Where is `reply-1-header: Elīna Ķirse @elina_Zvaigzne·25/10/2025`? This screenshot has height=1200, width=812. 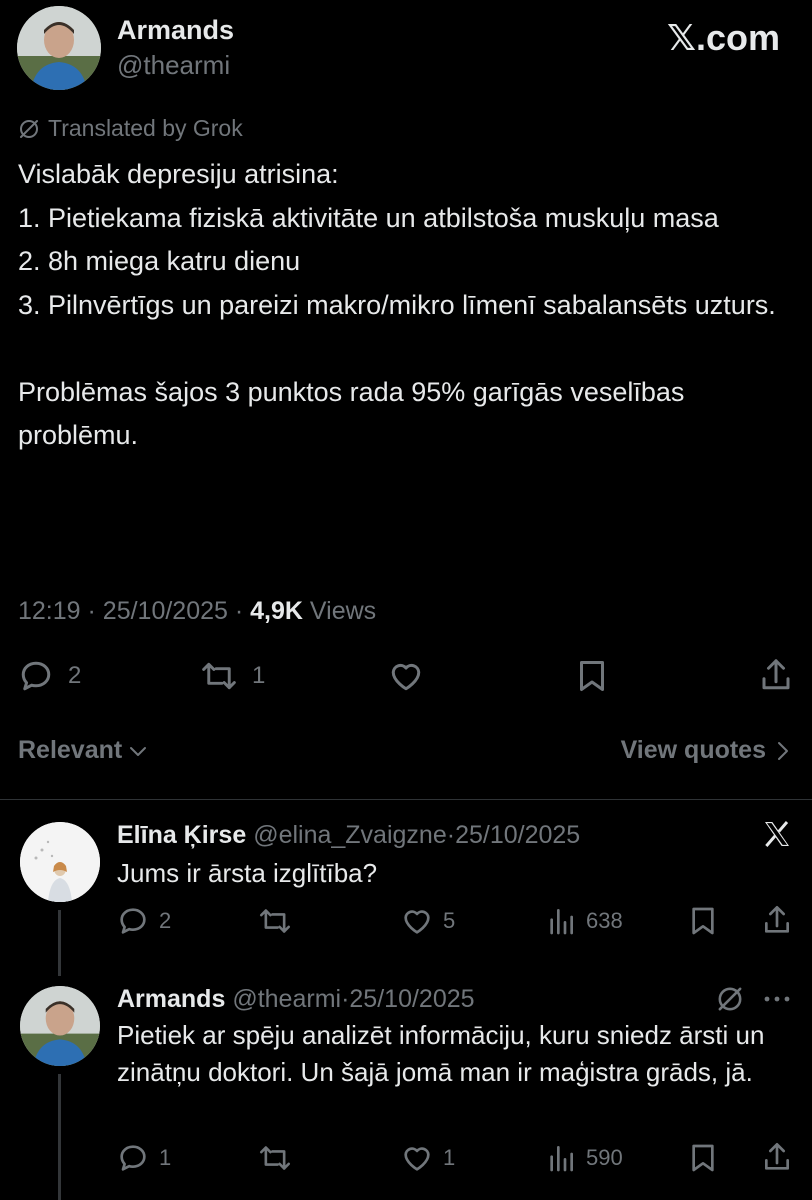 reply-1-header: Elīna Ķirse @elina_Zvaigzne·25/10/2025 is located at coordinates (348, 835).